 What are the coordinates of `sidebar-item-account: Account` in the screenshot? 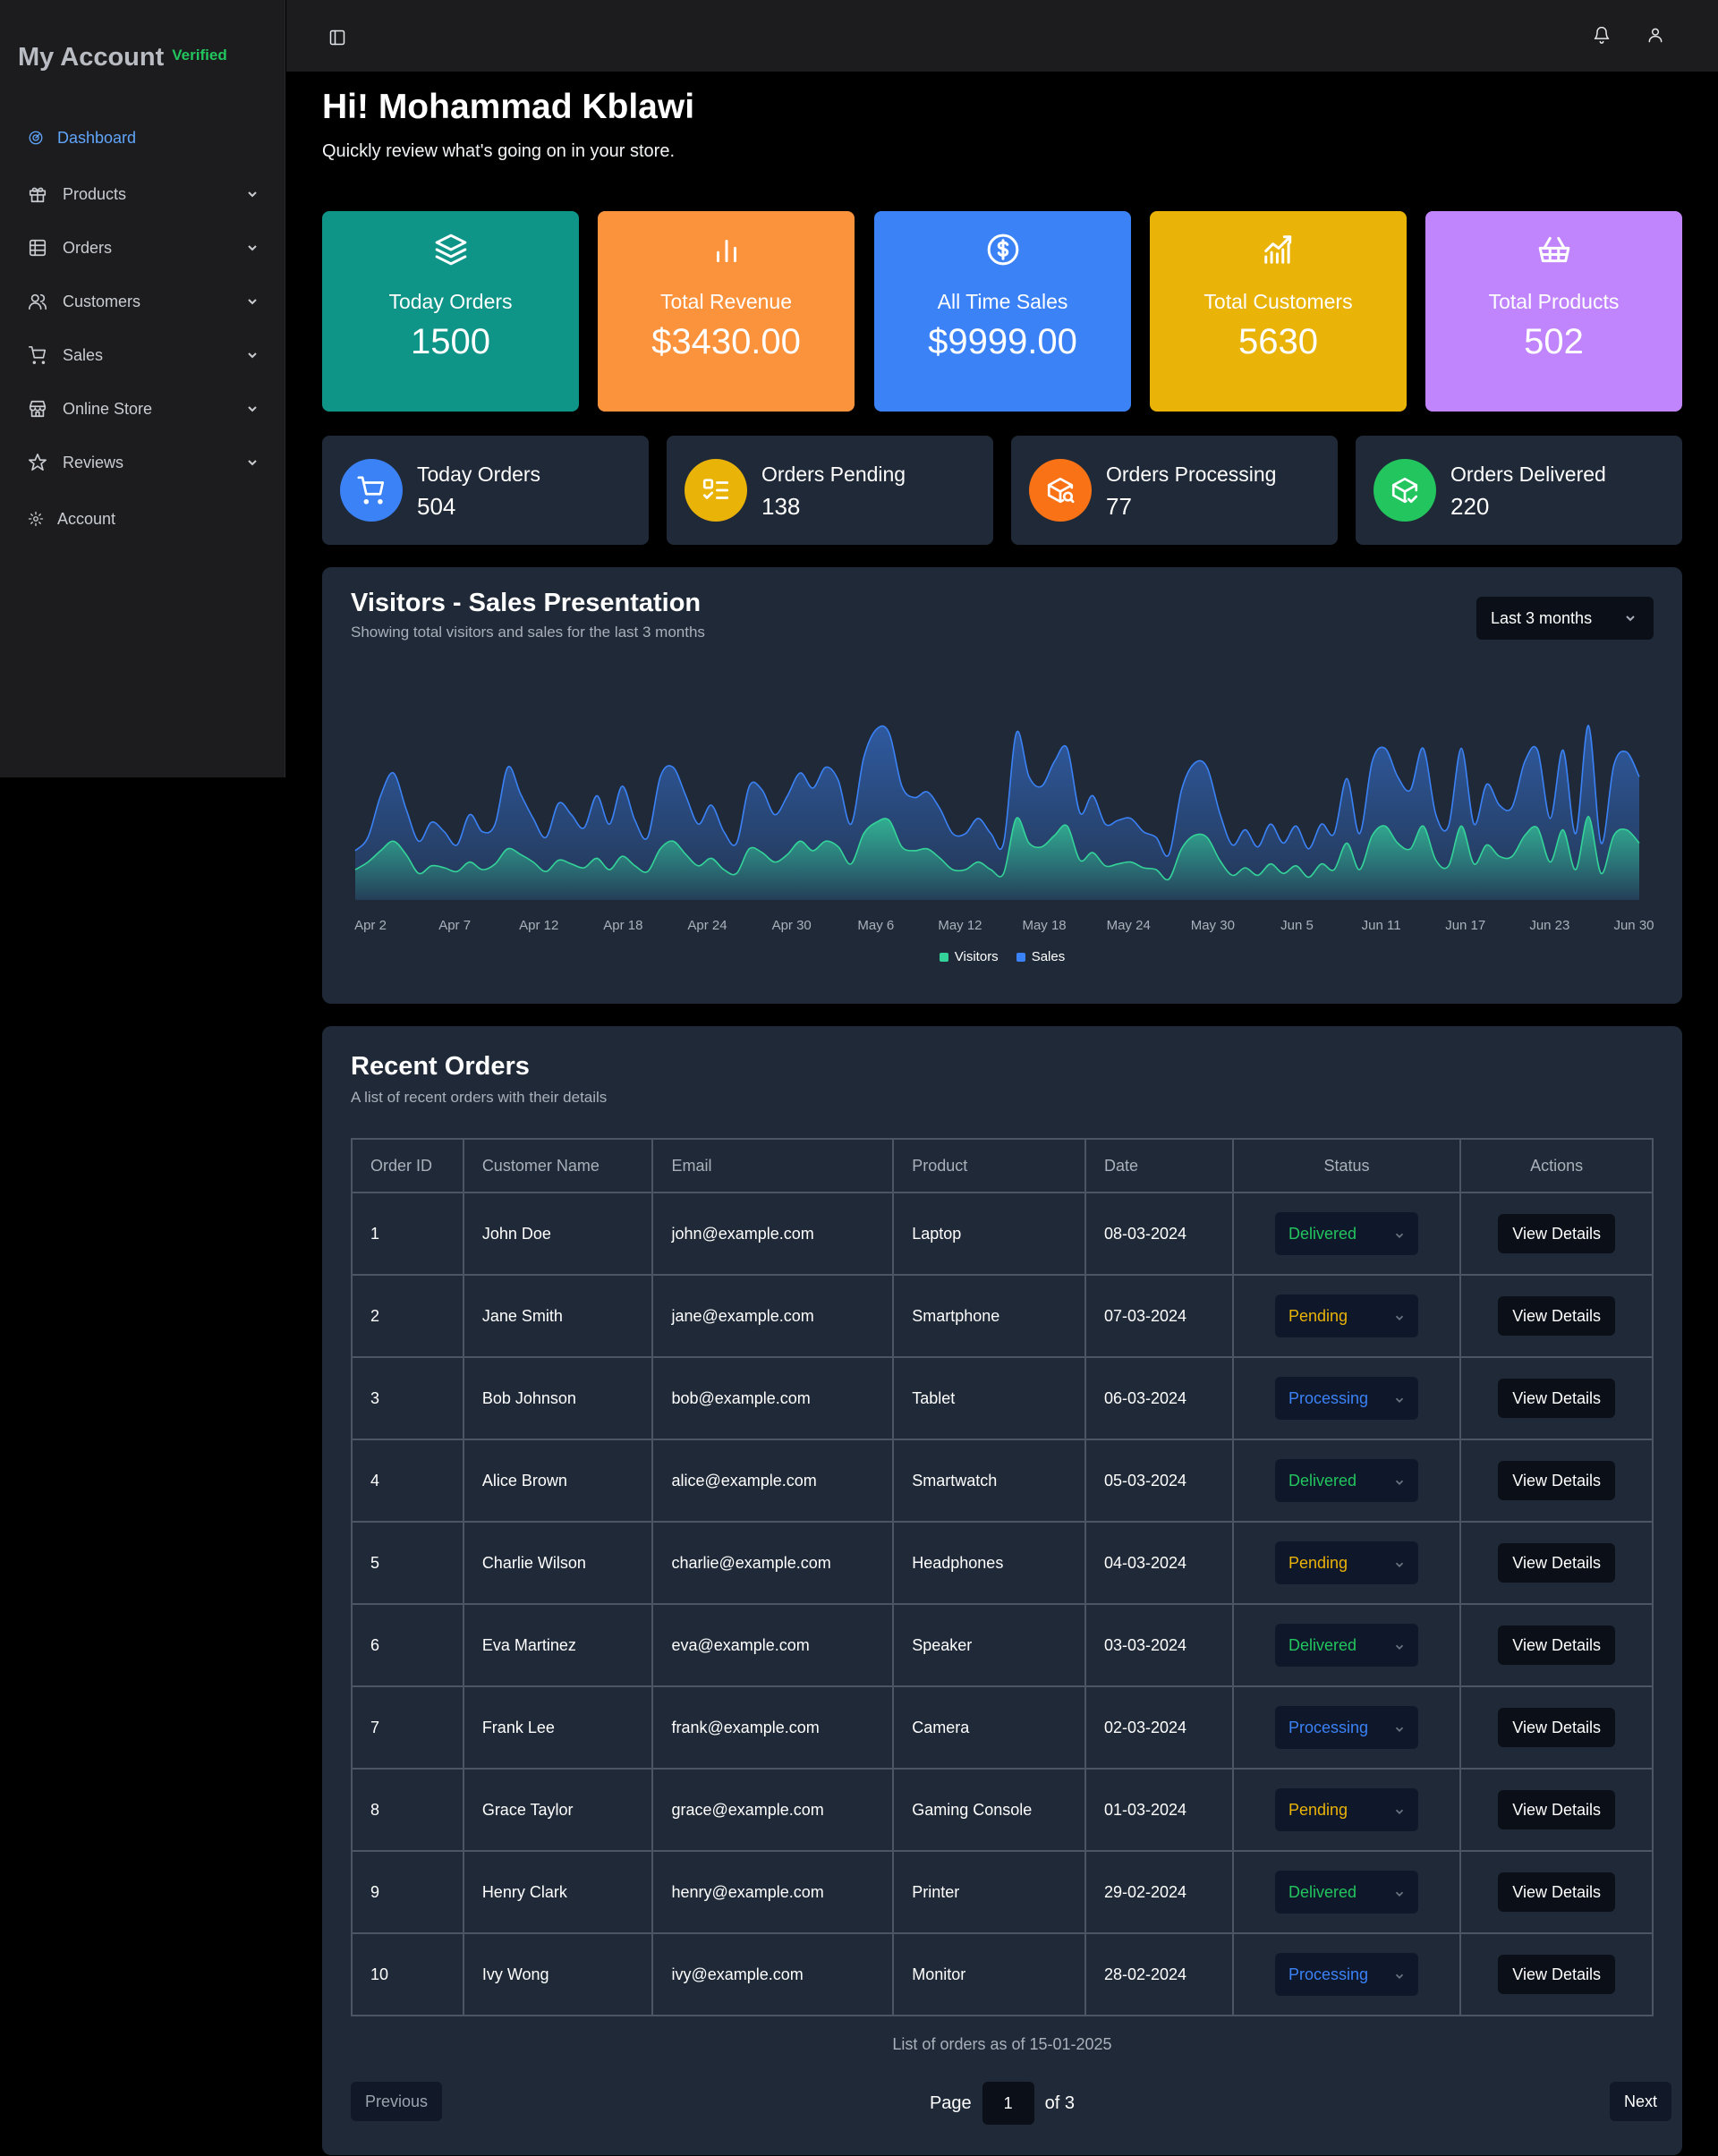 It's located at (143, 519).